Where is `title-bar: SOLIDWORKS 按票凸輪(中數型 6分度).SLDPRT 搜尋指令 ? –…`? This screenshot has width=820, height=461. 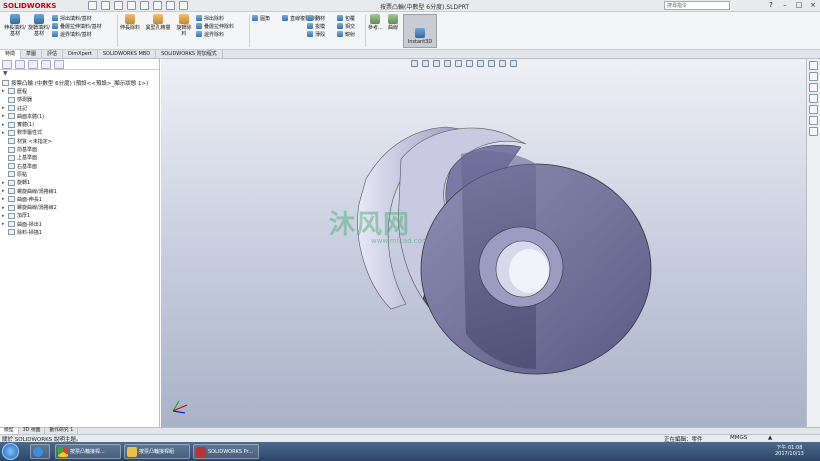 title-bar: SOLIDWORKS 按票凸輪(中數型 6分度).SLDPRT 搜尋指令 ? –… is located at coordinates (410, 6).